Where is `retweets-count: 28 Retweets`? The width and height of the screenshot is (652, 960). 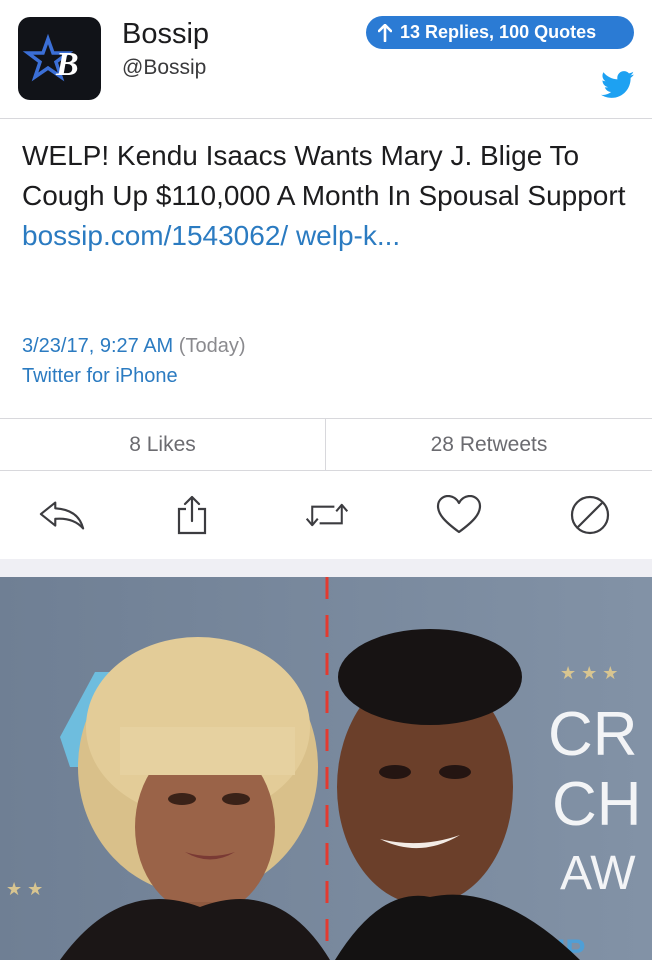
retweets-count: 28 Retweets is located at coordinates (489, 444).